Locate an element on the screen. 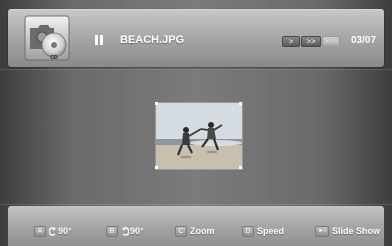 This screenshot has width=392, height=246. file-name: BEACH.JPG is located at coordinates (152, 40).